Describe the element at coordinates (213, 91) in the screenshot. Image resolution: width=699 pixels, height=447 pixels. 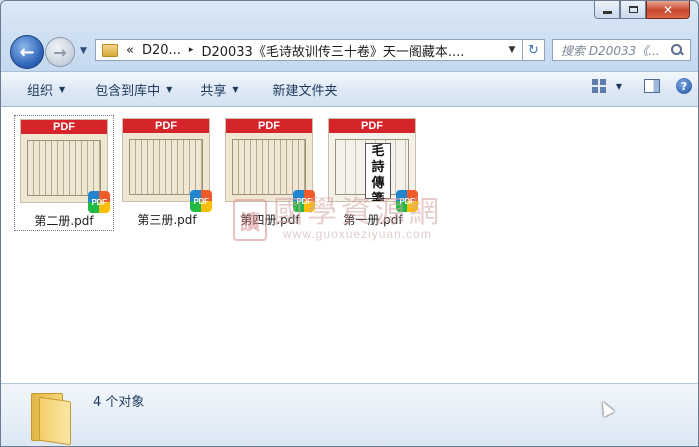
I see `share-label: 共享` at that location.